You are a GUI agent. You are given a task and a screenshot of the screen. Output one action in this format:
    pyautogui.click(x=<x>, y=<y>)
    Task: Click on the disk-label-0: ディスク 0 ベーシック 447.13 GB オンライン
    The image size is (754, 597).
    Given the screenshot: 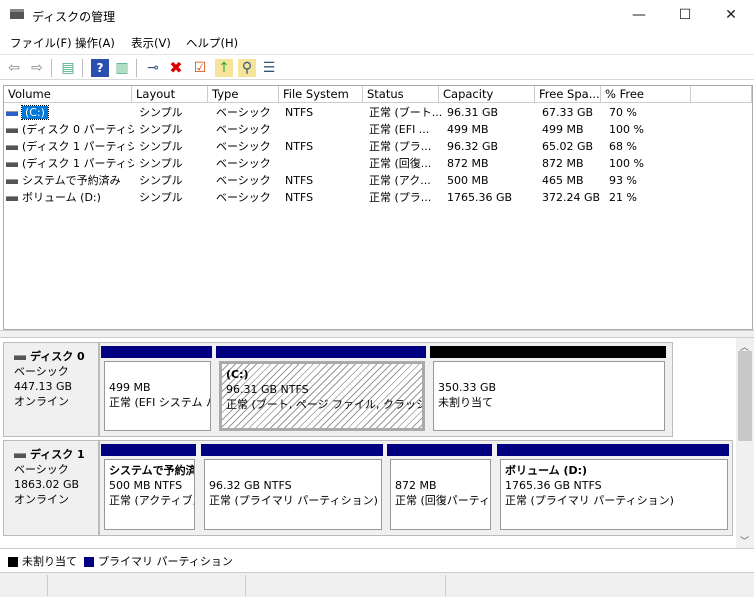 What is the action you would take?
    pyautogui.click(x=51, y=389)
    